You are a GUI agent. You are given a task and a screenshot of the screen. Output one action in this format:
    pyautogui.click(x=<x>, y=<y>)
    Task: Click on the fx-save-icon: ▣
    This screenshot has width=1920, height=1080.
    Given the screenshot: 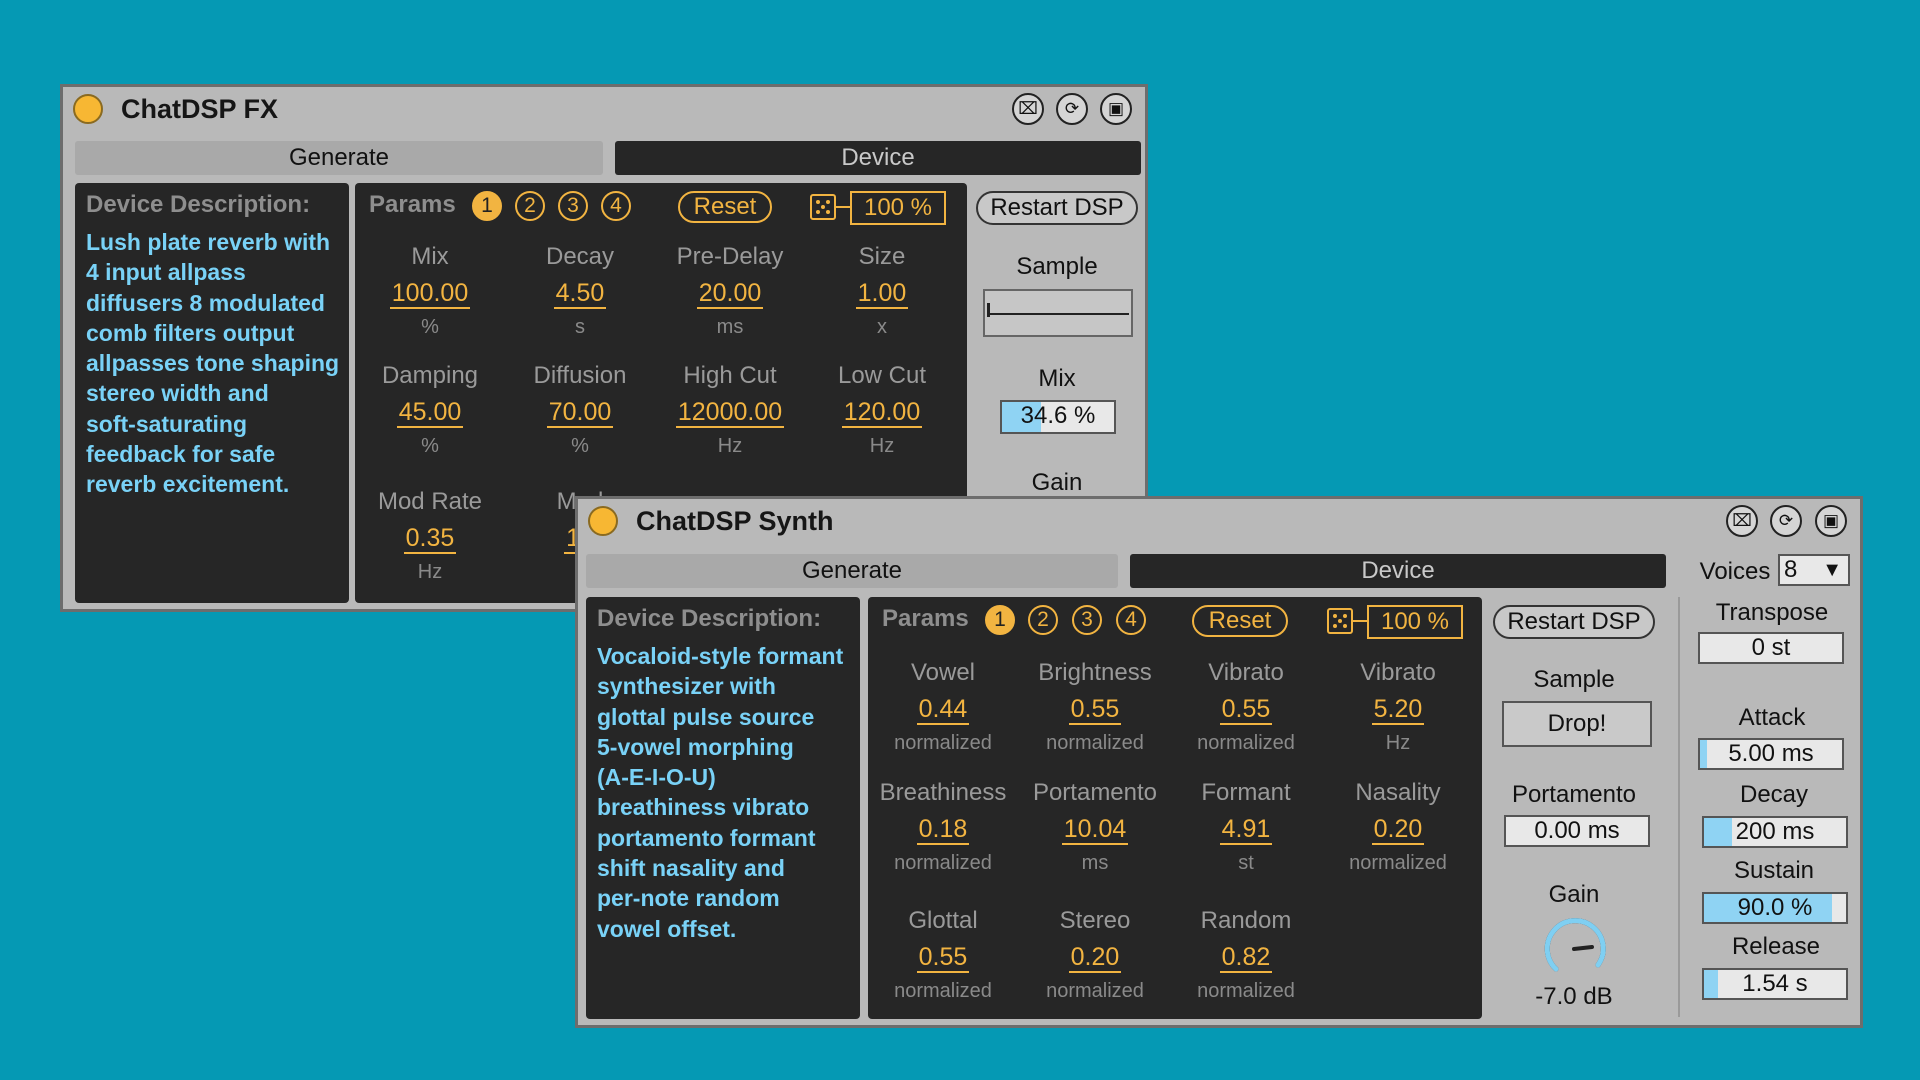 What is the action you would take?
    pyautogui.click(x=1116, y=109)
    